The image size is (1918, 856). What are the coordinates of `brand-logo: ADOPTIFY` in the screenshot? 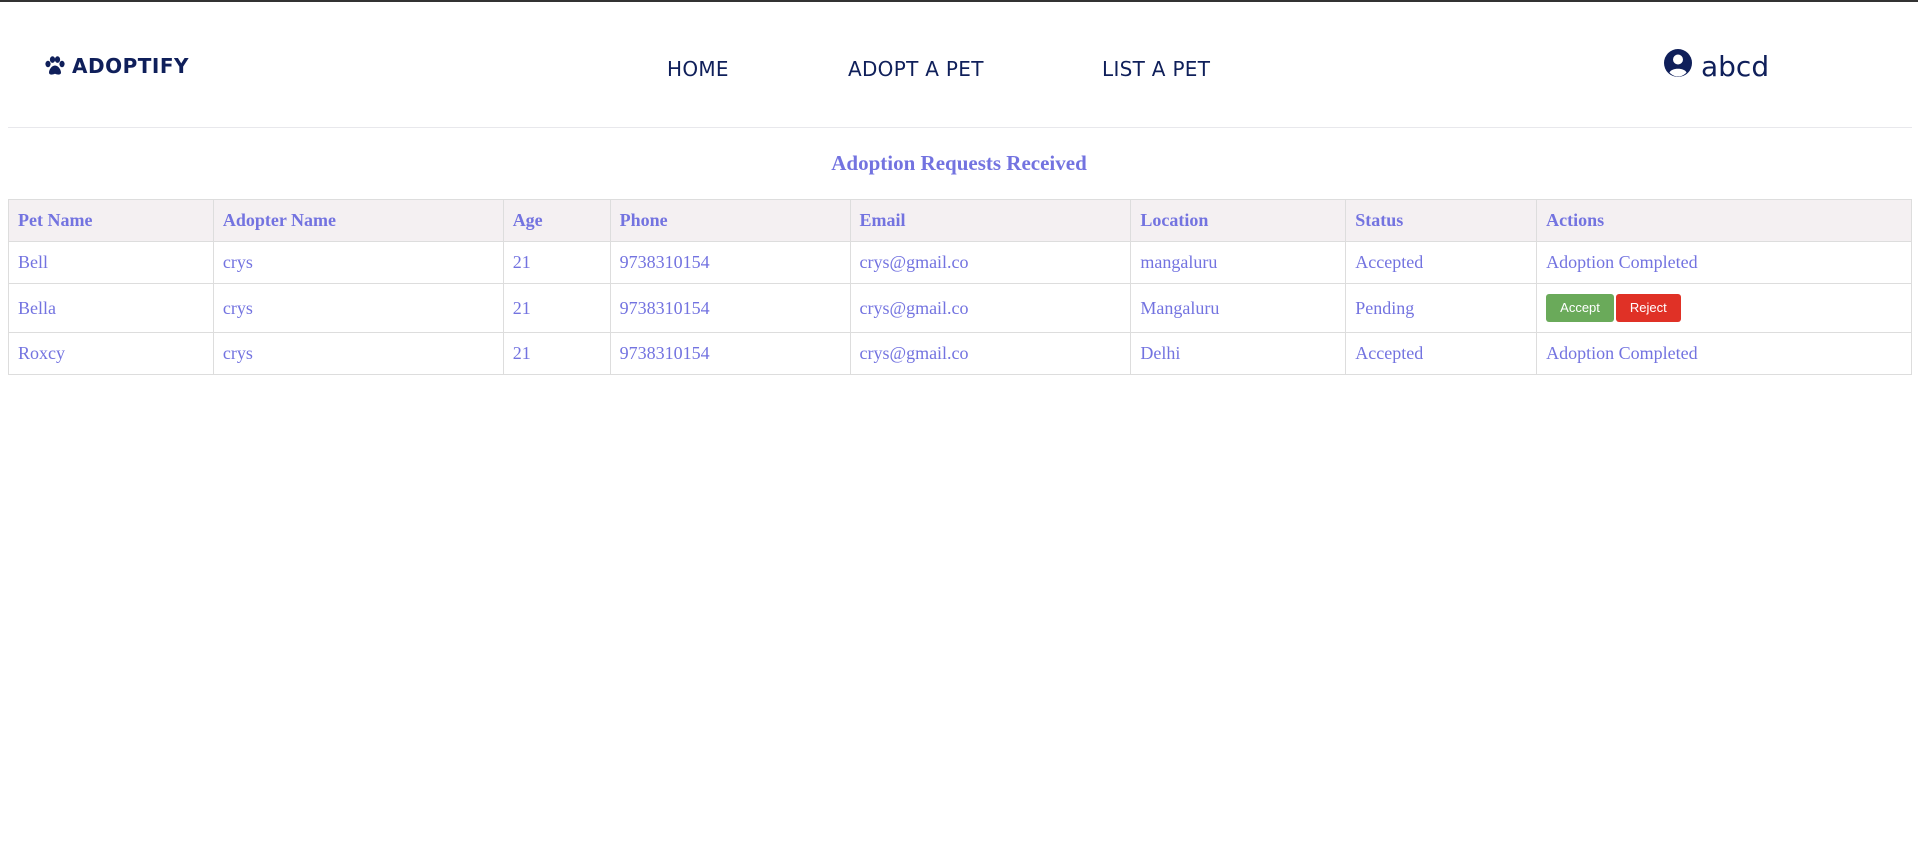 It's located at (116, 66).